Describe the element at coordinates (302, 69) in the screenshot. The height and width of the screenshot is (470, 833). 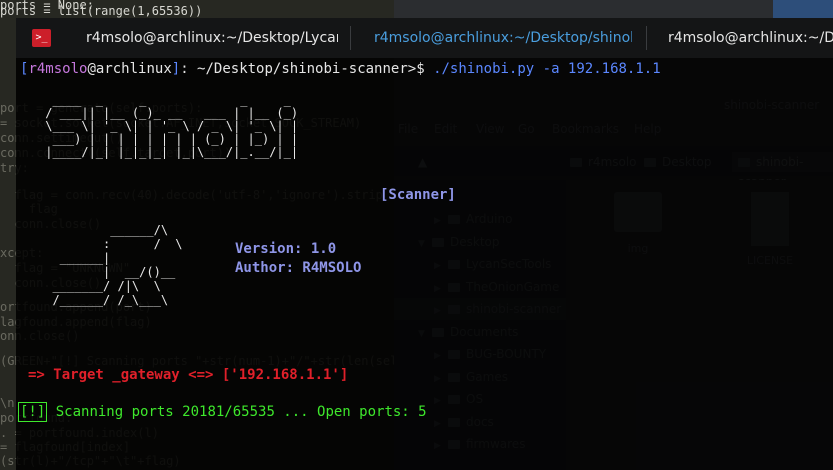
I see `prompt-path: ~/Desktop/shinobi-scanner` at that location.